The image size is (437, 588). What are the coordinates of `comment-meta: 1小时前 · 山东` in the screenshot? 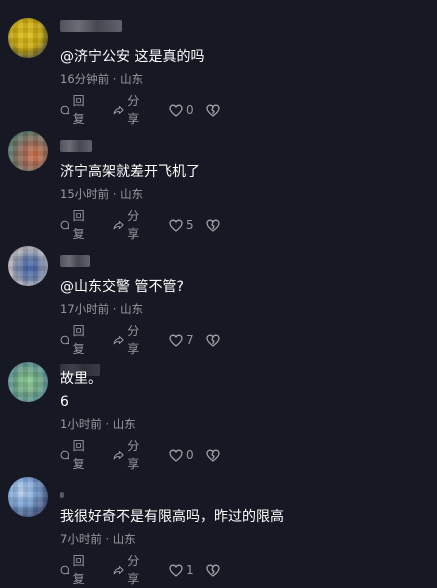 It's located at (98, 424).